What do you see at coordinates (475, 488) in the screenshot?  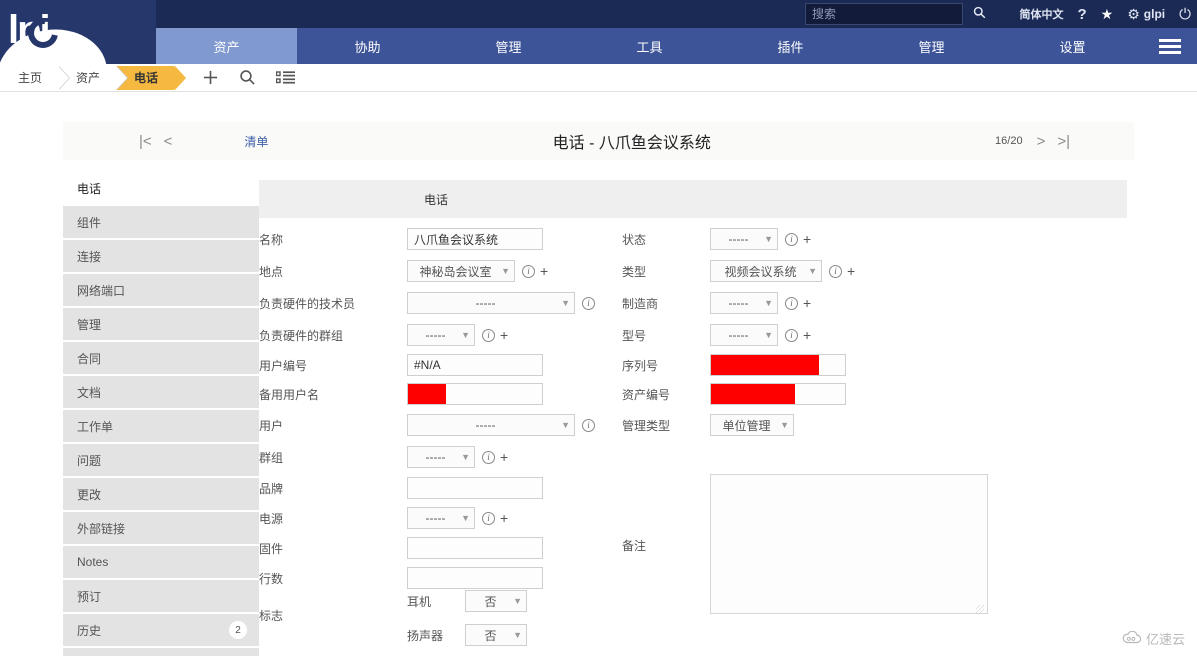 I see `brand-input` at bounding box center [475, 488].